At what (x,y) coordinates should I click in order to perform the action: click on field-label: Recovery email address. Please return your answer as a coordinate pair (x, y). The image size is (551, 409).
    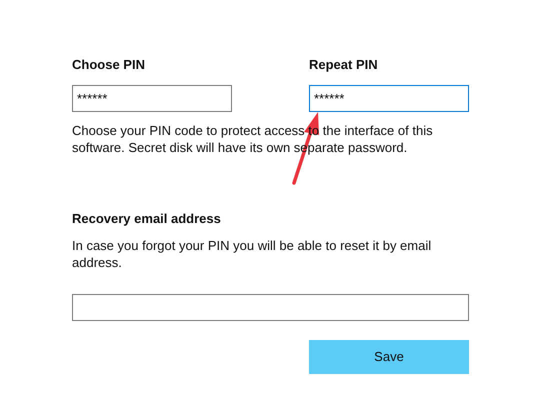
    Looking at the image, I should click on (147, 219).